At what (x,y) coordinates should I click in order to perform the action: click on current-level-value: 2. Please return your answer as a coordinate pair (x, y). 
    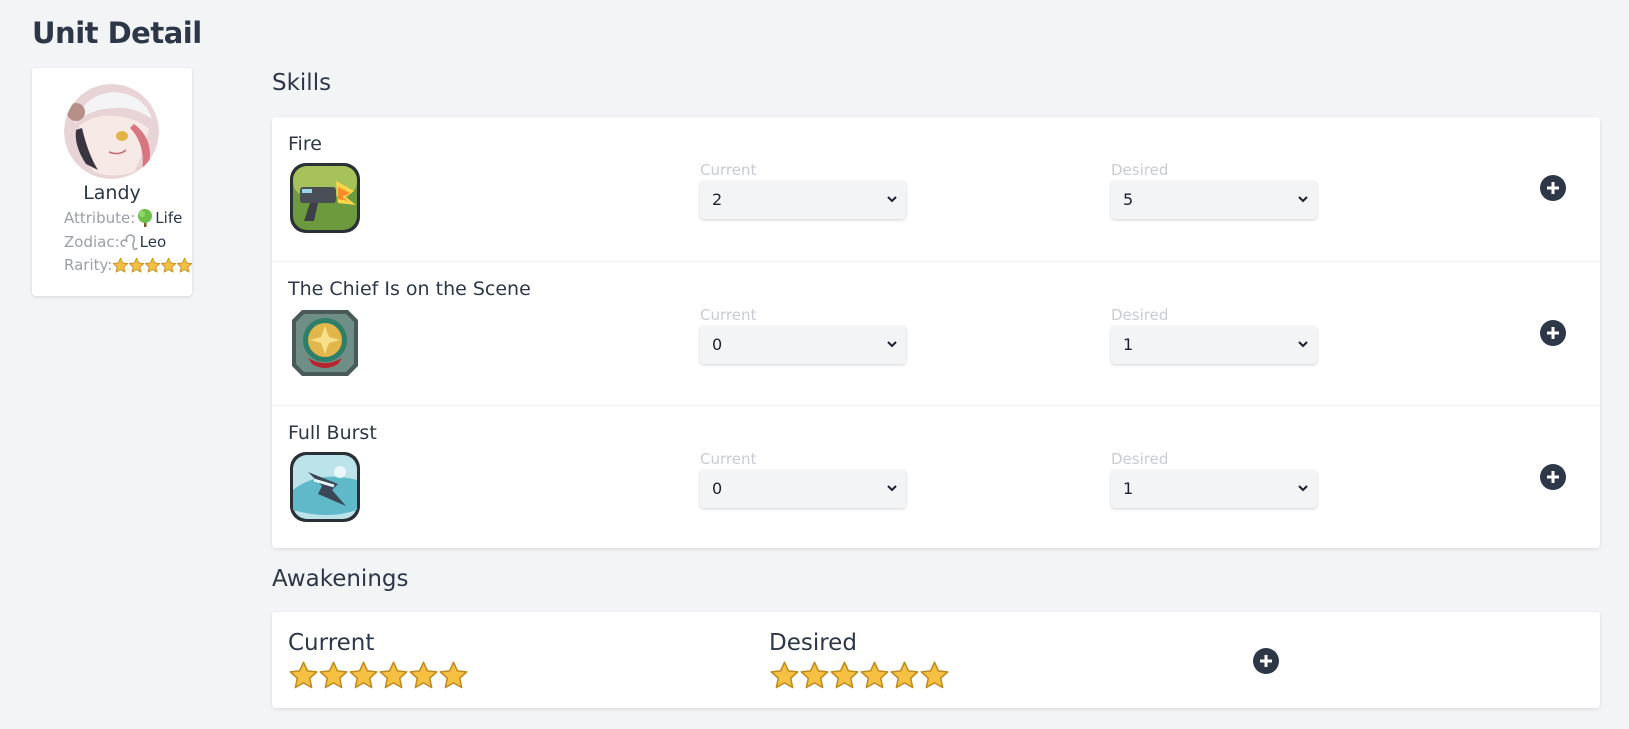
    Looking at the image, I should click on (717, 199).